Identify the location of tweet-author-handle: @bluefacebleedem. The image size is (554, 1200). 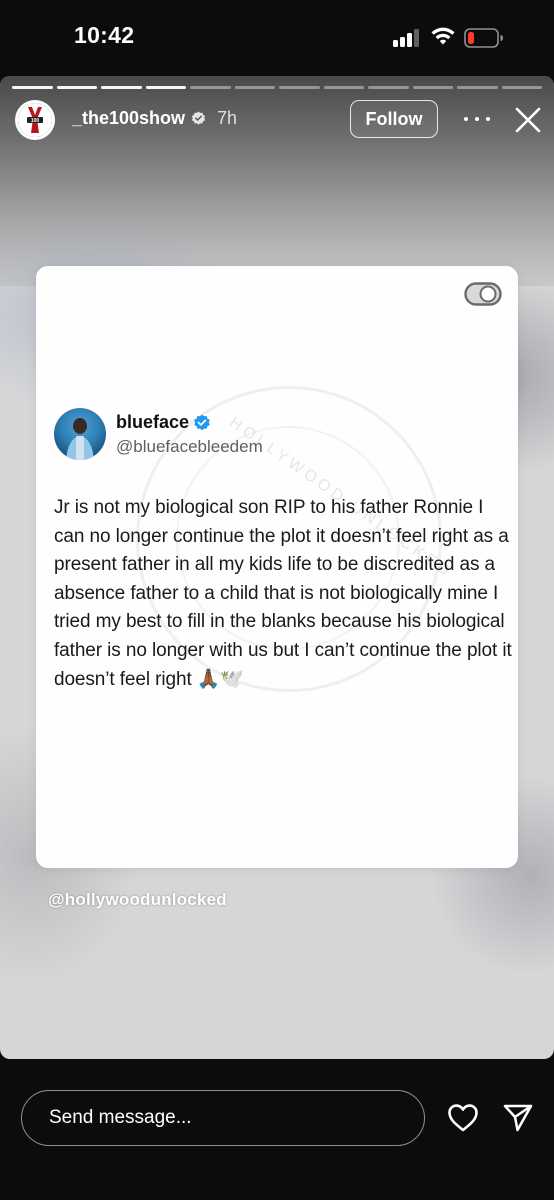
(189, 446).